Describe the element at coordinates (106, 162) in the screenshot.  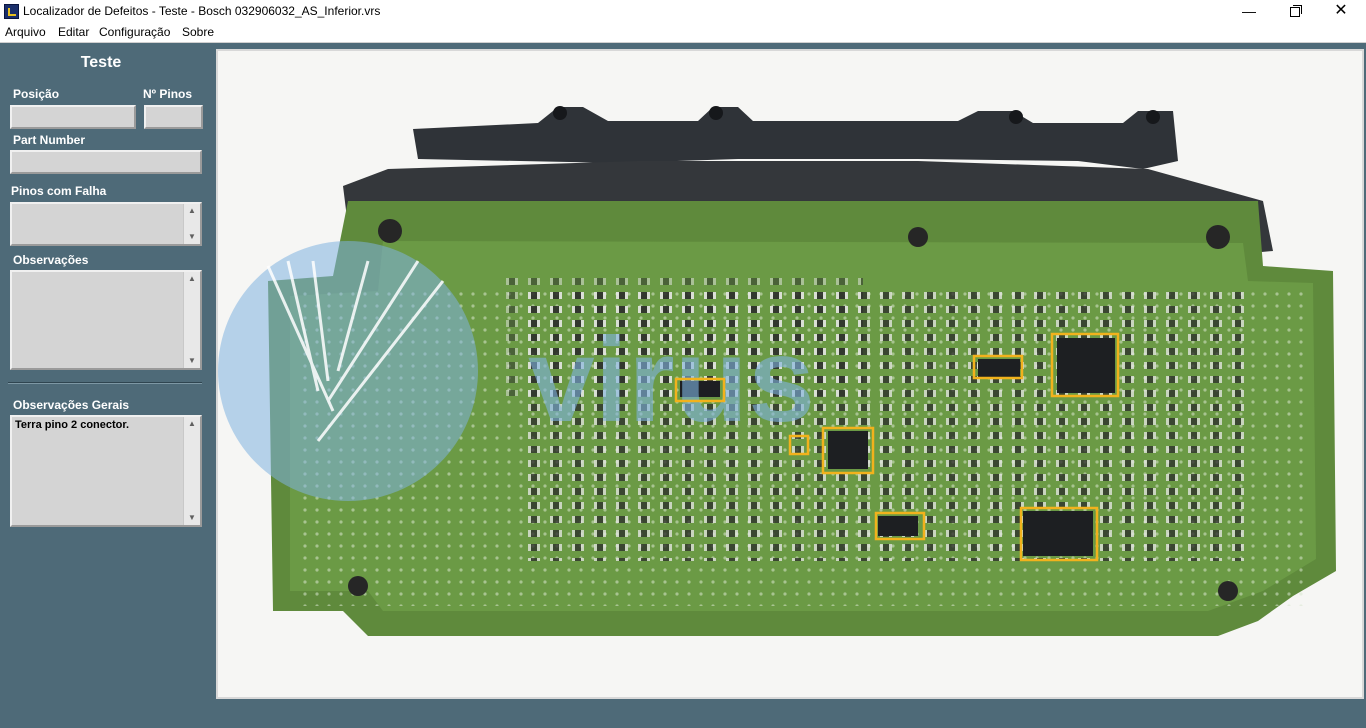
I see `part-number-field` at that location.